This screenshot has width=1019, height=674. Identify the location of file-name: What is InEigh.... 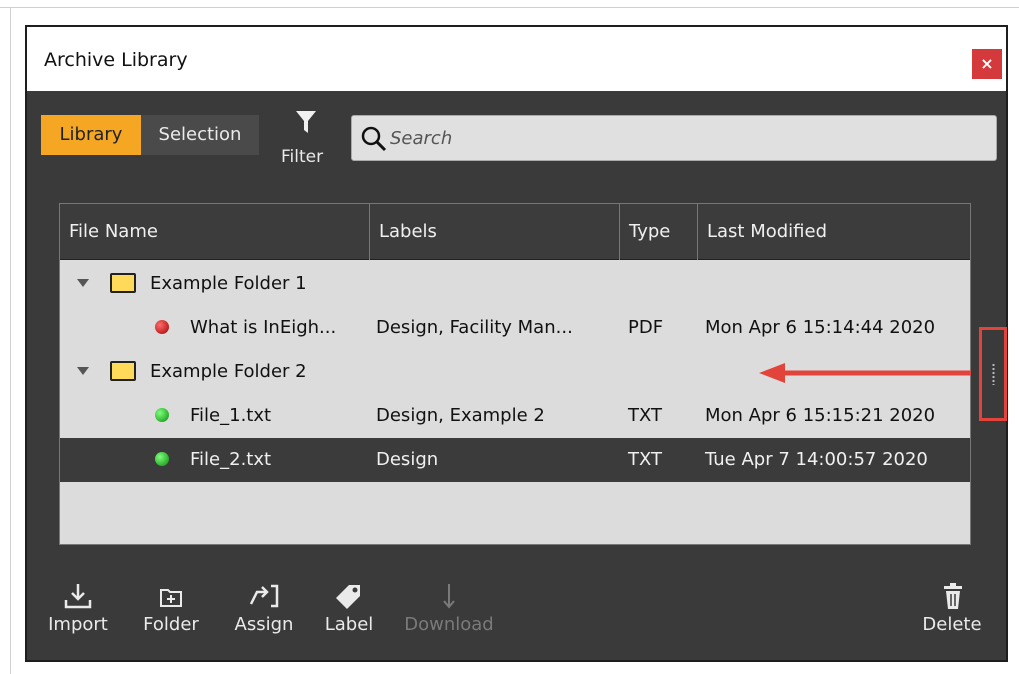
(263, 327).